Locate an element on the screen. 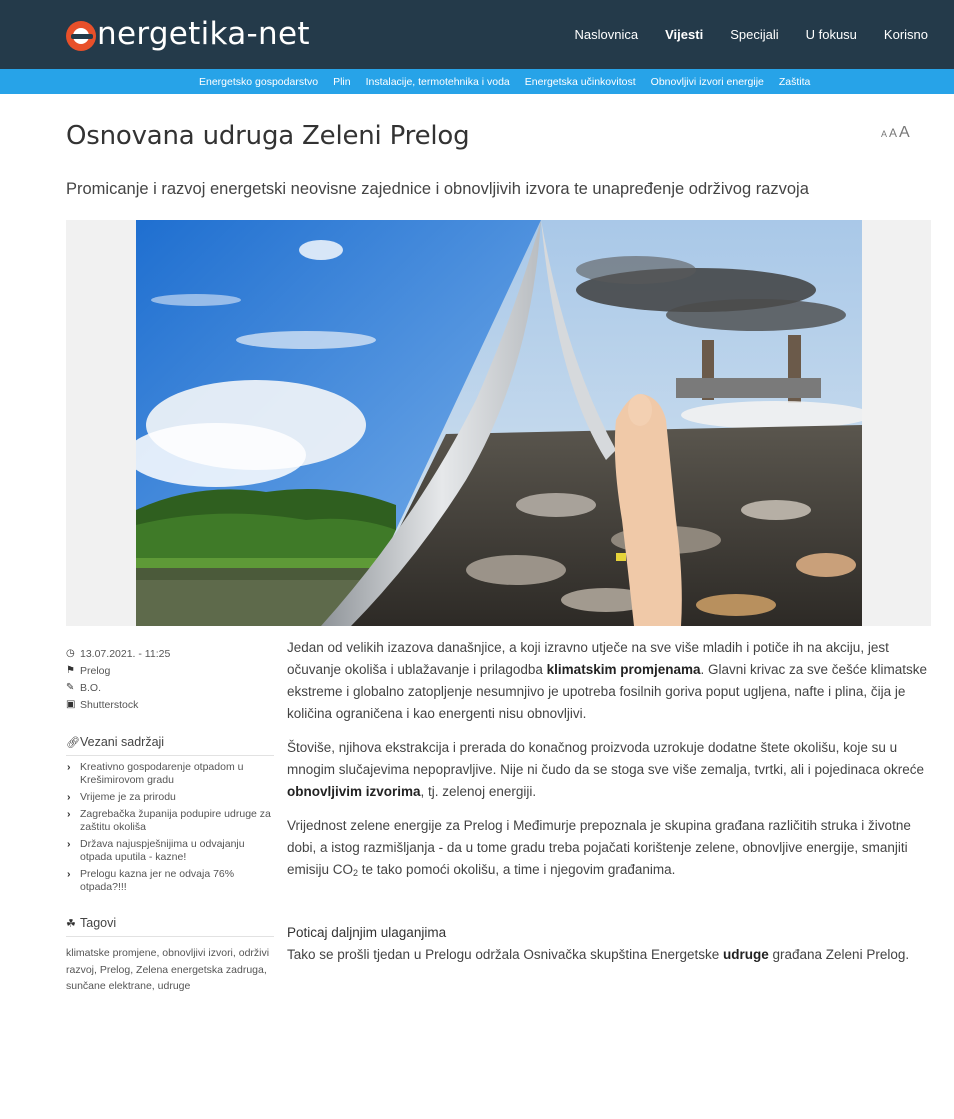  highlight-udruge: udruge is located at coordinates (746, 954).